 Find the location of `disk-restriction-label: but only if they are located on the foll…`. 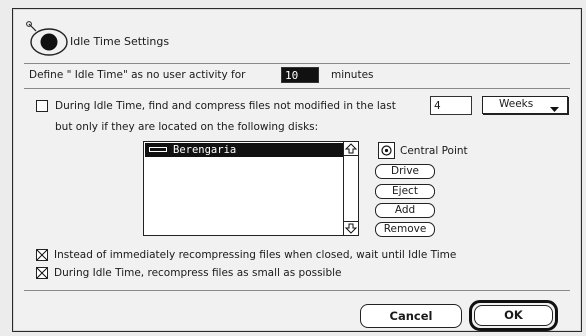

disk-restriction-label: but only if they are located on the foll… is located at coordinates (187, 127).